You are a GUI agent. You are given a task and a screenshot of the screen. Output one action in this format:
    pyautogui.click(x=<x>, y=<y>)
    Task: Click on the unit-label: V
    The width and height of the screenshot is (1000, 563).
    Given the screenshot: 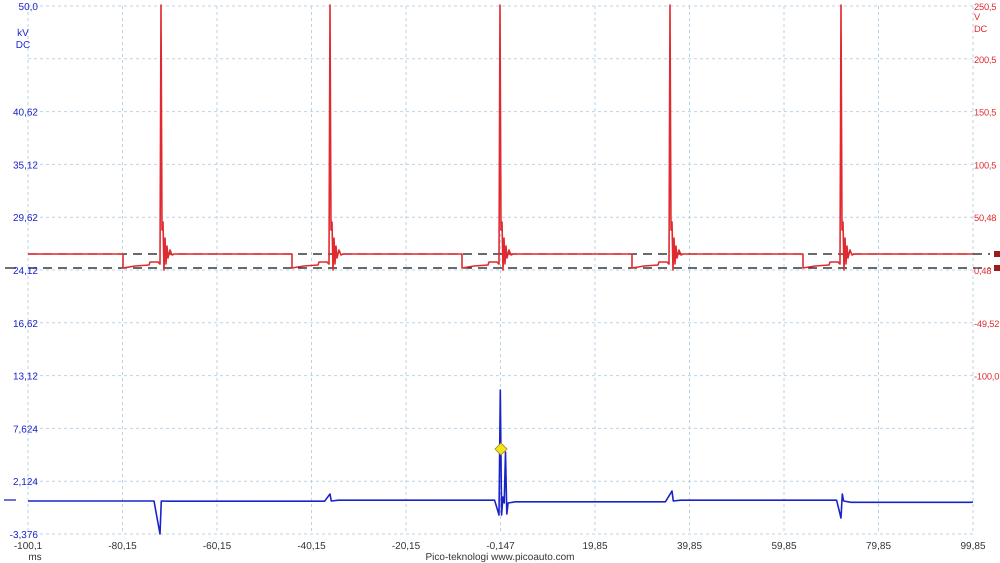 What is the action you would take?
    pyautogui.click(x=977, y=17)
    